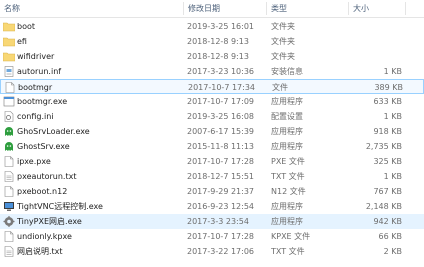 Image resolution: width=424 pixels, height=267 pixels. What do you see at coordinates (280, 87) in the screenshot?
I see `file-type: 文件` at bounding box center [280, 87].